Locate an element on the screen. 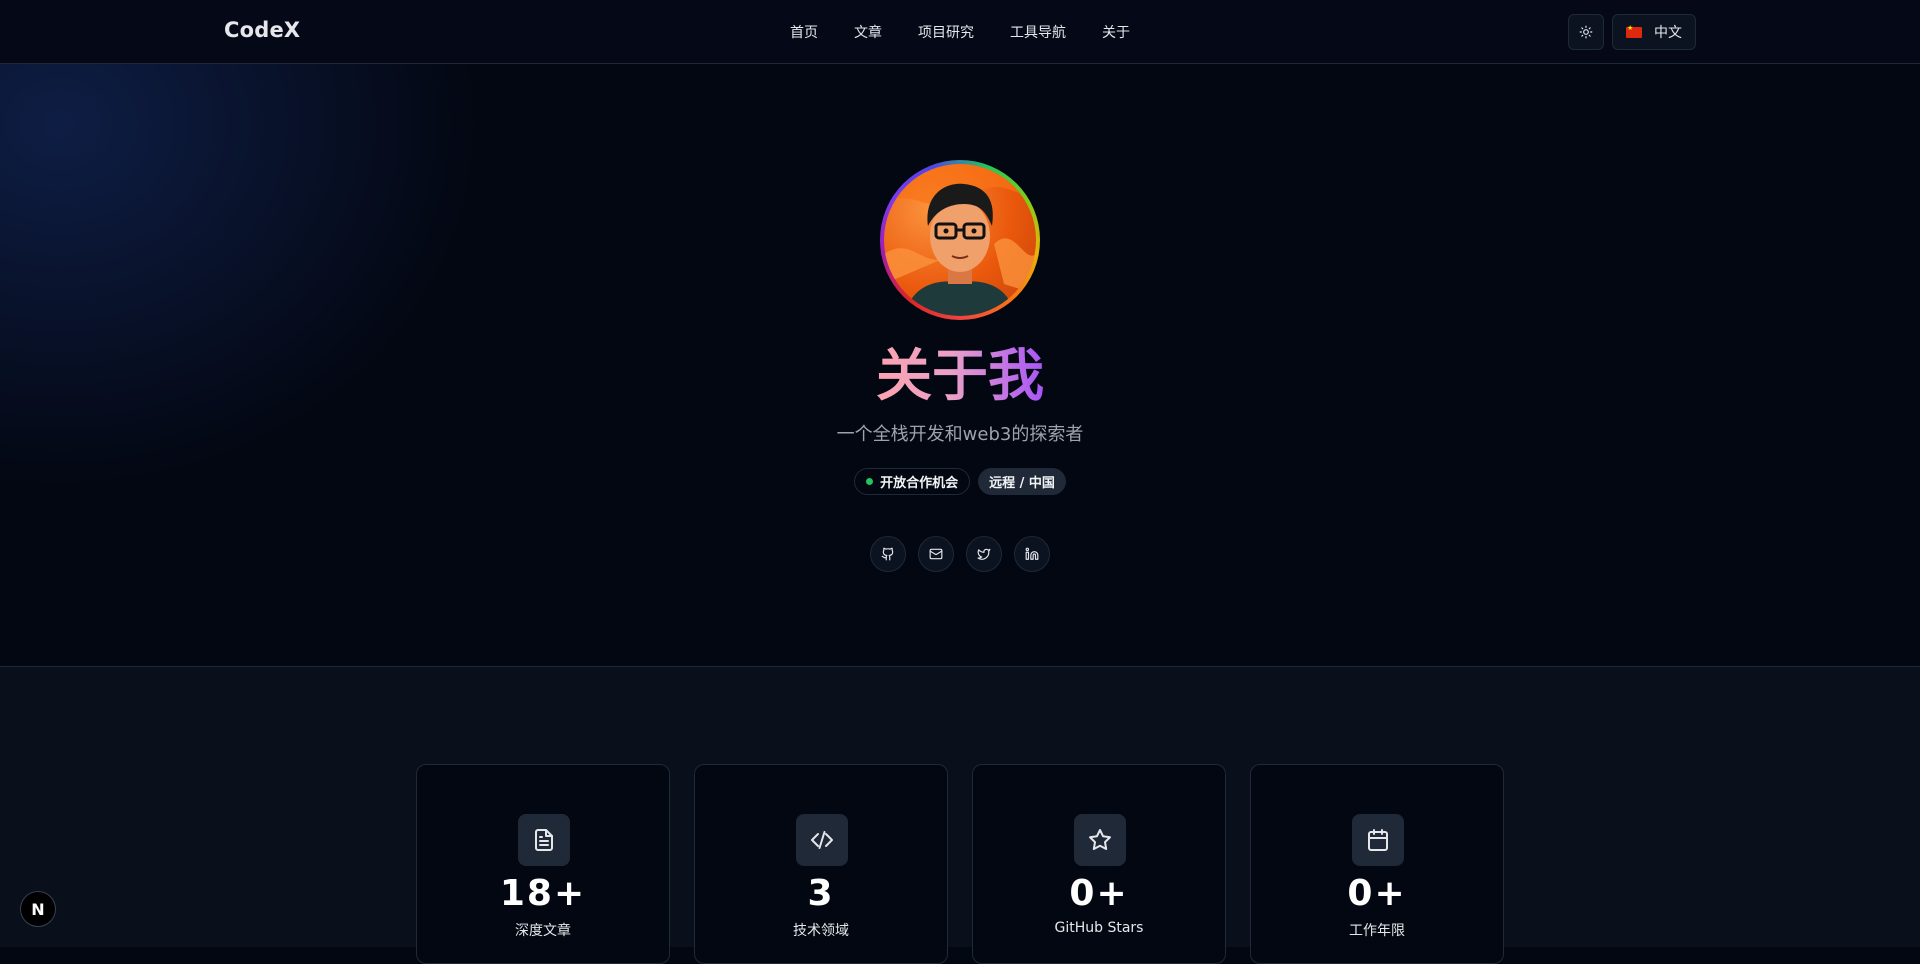 Image resolution: width=1920 pixels, height=964 pixels. mail-icon is located at coordinates (936, 554).